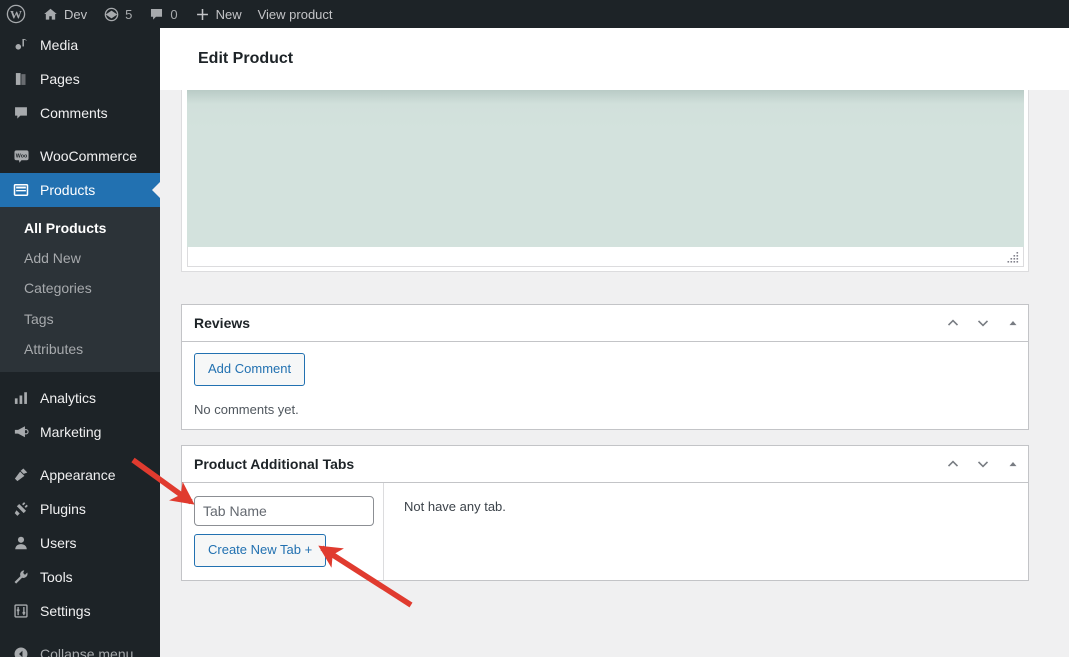  What do you see at coordinates (156, 190) in the screenshot?
I see `current-menu-arrow-icon` at bounding box center [156, 190].